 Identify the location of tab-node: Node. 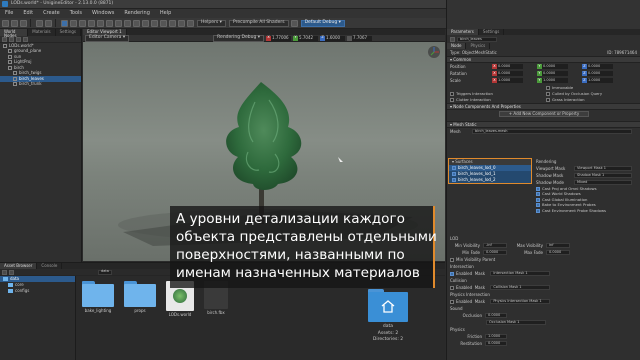
(457, 46).